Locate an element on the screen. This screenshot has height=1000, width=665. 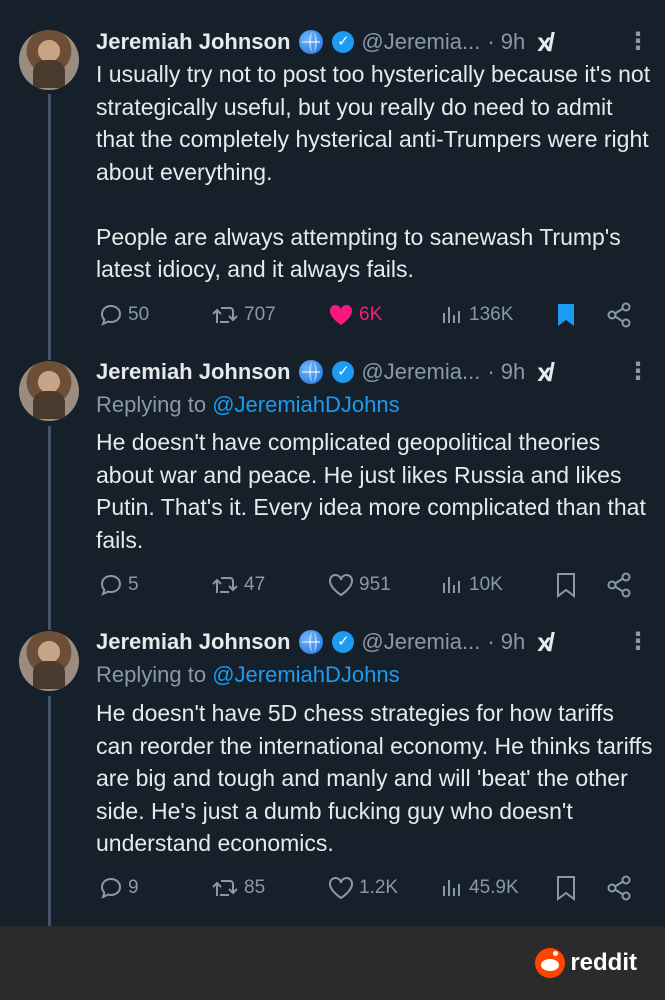
like-count: 1.2K is located at coordinates (379, 887).